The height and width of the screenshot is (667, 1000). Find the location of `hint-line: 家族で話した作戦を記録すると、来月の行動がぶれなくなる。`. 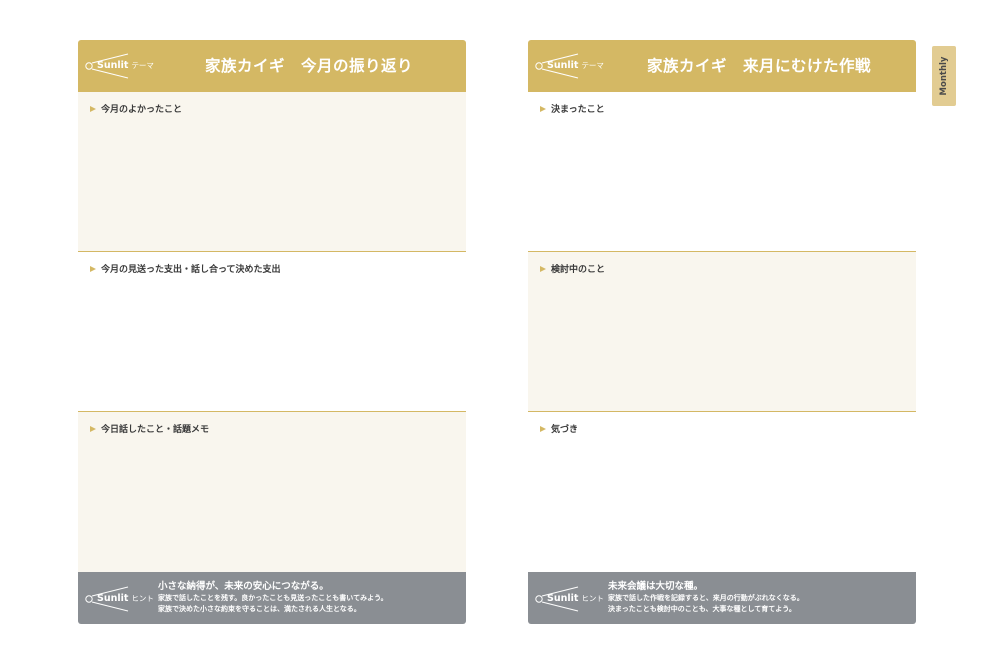

hint-line: 家族で話した作戦を記録すると、来月の行動がぶれなくなる。 is located at coordinates (706, 598).